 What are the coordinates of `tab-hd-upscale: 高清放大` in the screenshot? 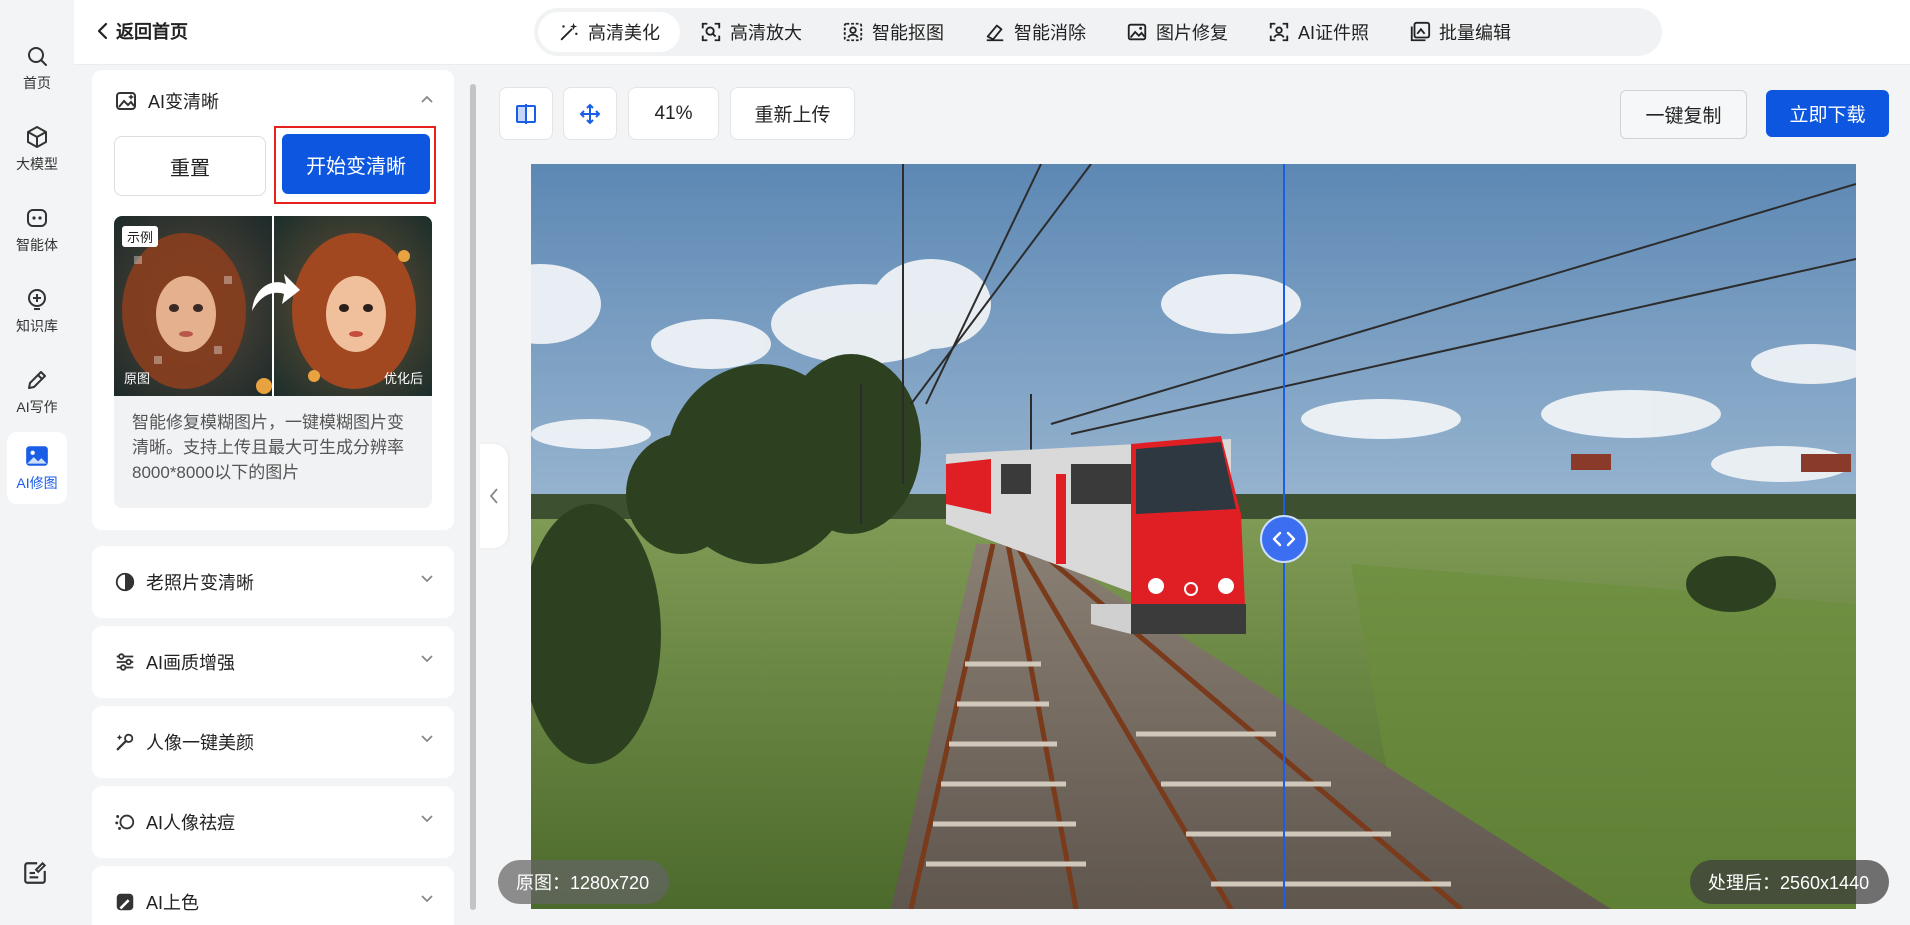 It's located at (751, 32).